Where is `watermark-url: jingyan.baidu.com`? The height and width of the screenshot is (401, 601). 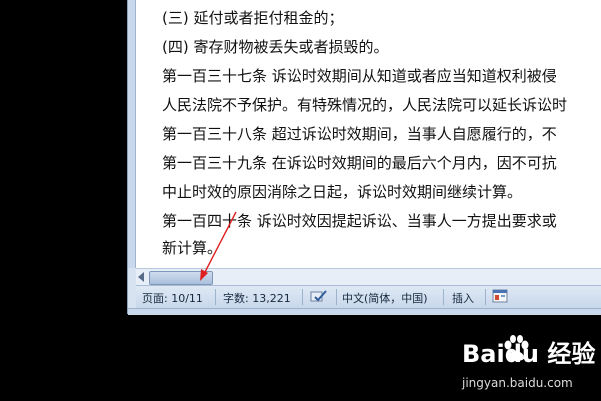 watermark-url: jingyan.baidu.com is located at coordinates (517, 383).